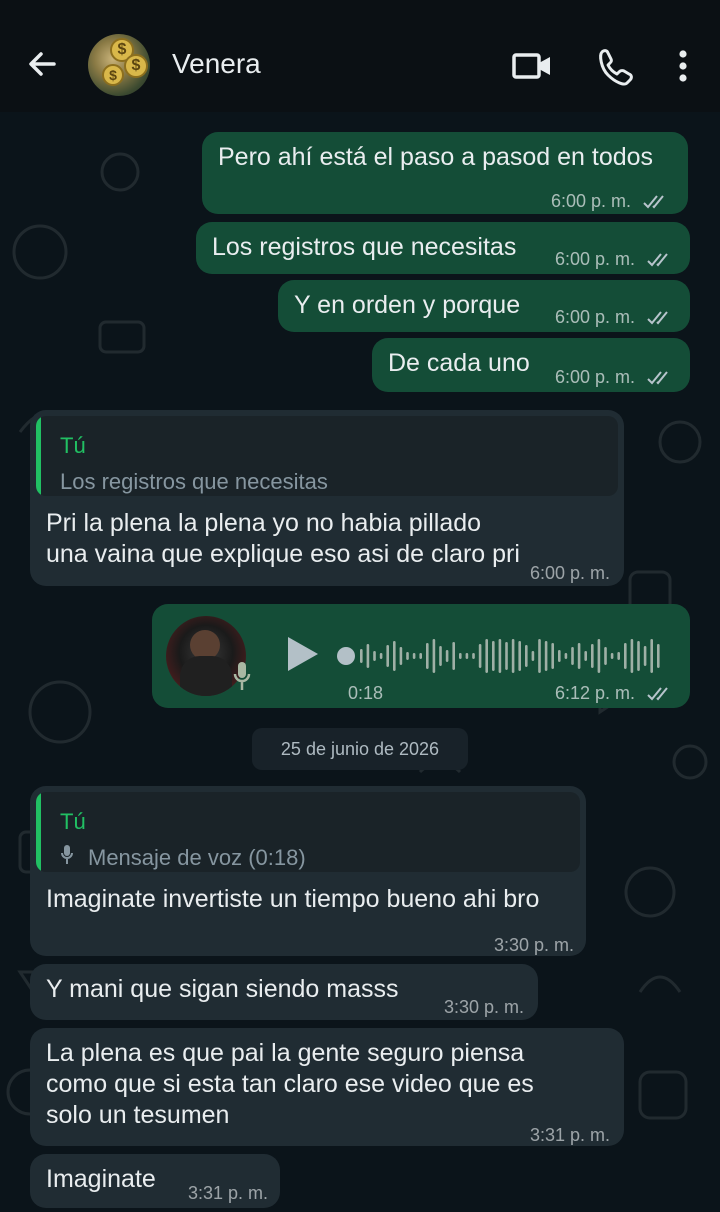 Image resolution: width=720 pixels, height=1212 pixels. What do you see at coordinates (101, 1179) in the screenshot?
I see `message-text: Imaginate` at bounding box center [101, 1179].